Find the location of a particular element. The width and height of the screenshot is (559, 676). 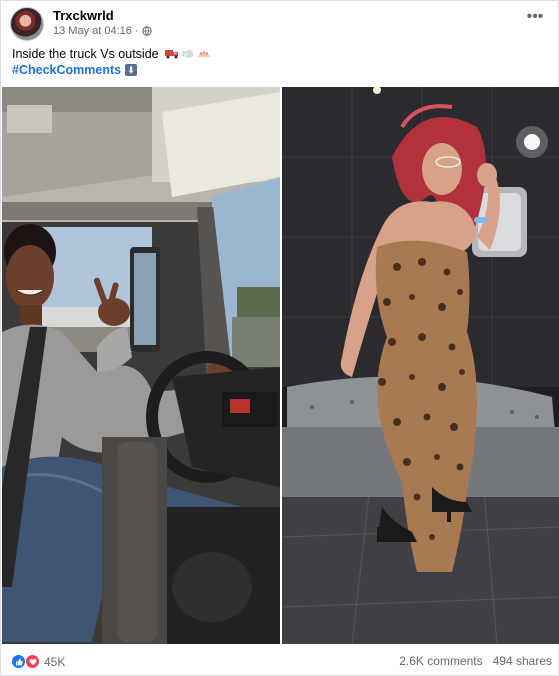

reactions-summary: 45K is located at coordinates (38, 661).